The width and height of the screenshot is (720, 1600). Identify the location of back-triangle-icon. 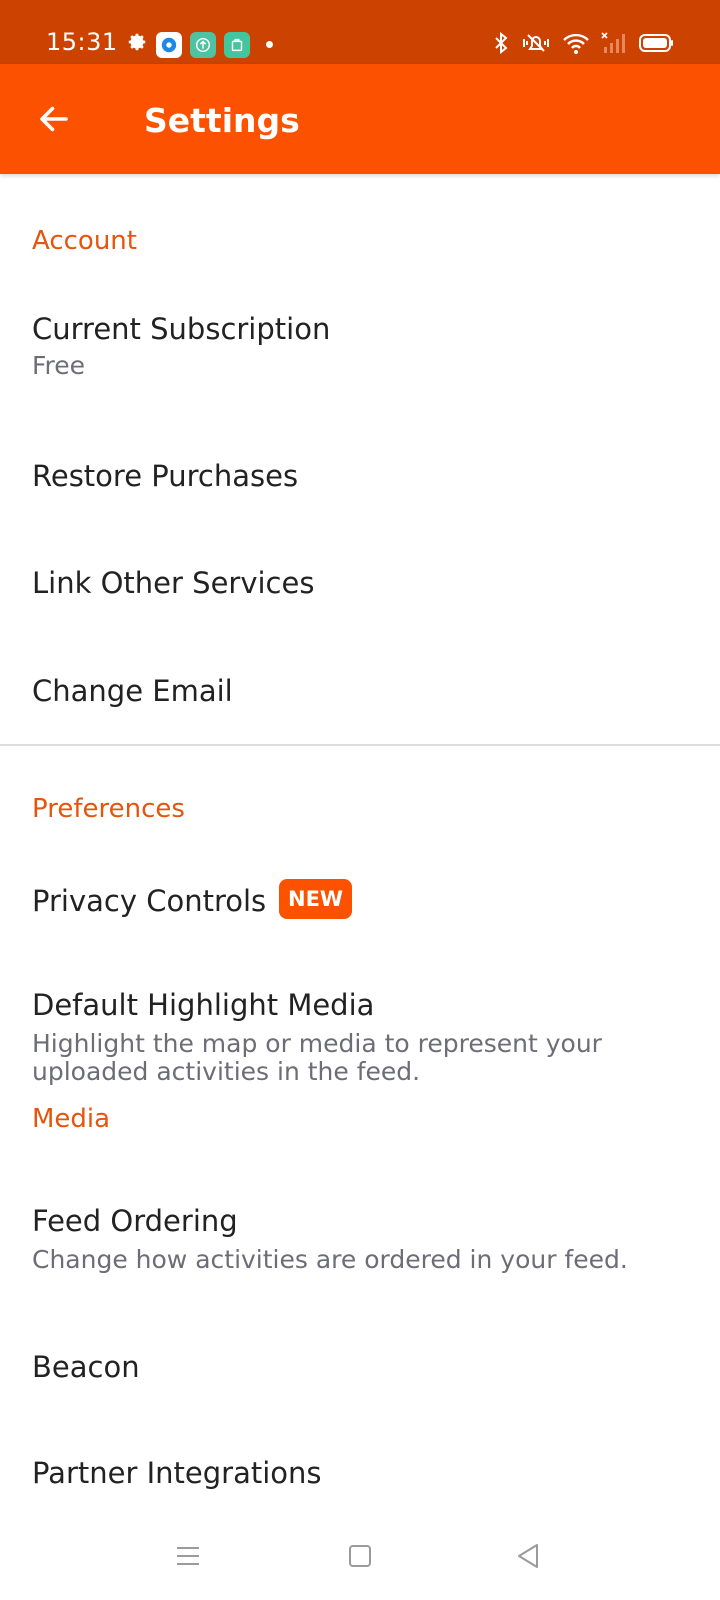
(528, 1556).